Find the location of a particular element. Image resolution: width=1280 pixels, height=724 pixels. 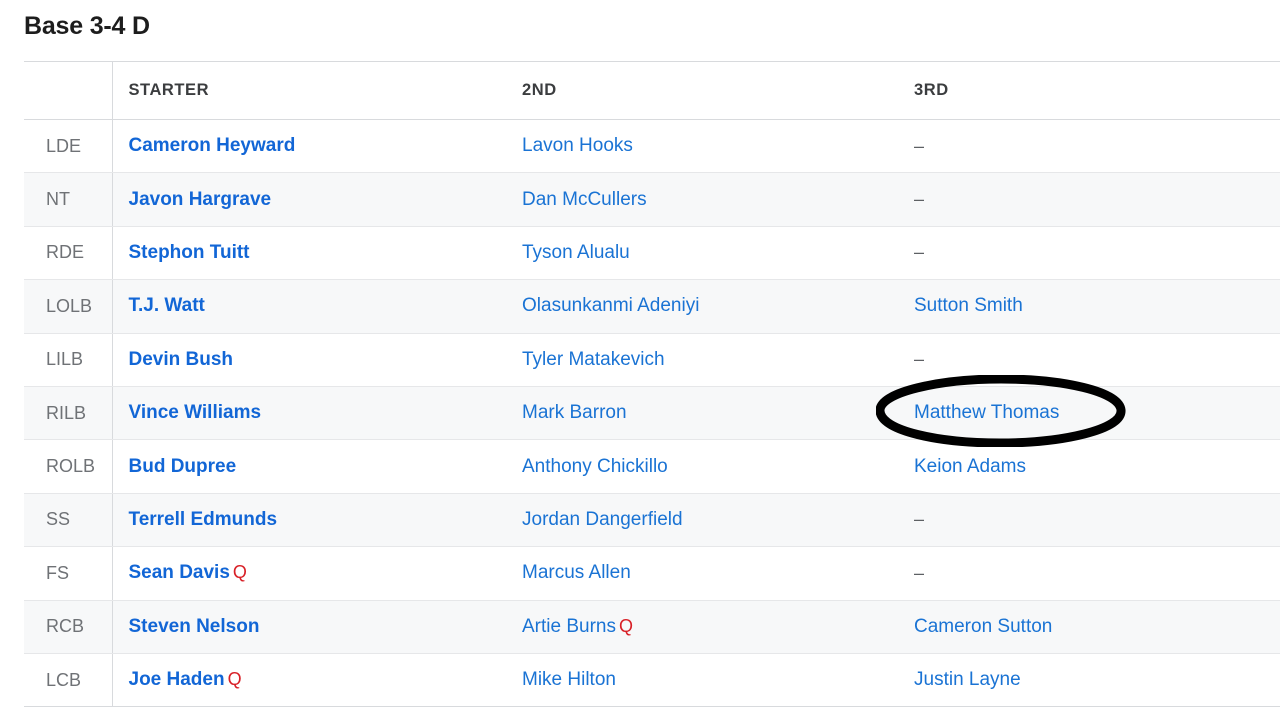

player-link: Cameron Heyward is located at coordinates (212, 145).